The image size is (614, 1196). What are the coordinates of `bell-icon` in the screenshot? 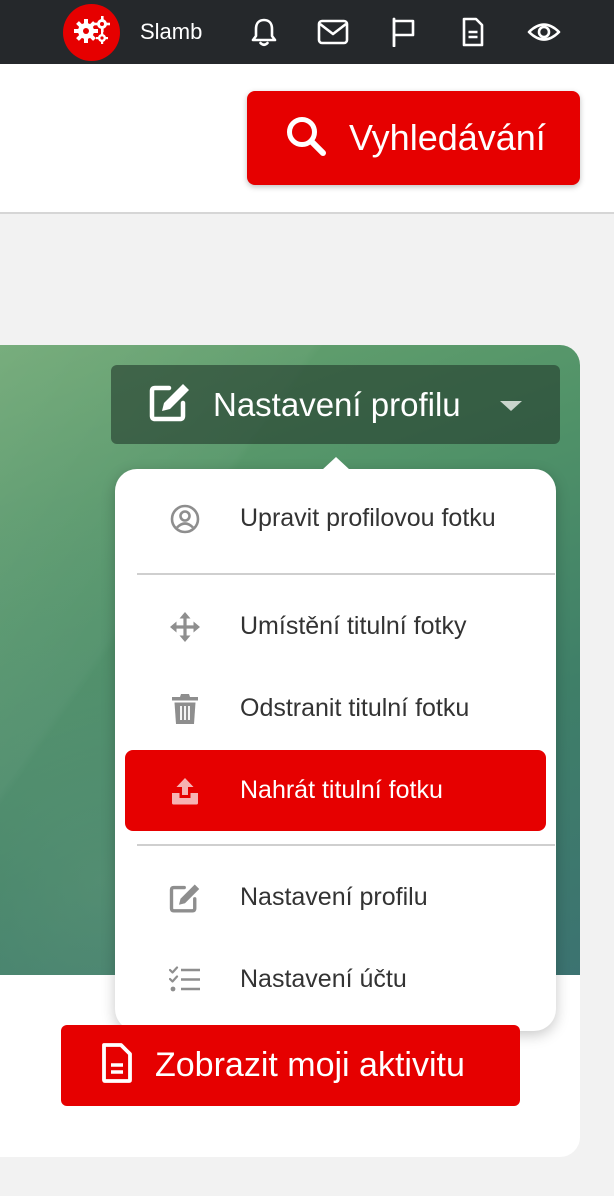 It's located at (264, 32).